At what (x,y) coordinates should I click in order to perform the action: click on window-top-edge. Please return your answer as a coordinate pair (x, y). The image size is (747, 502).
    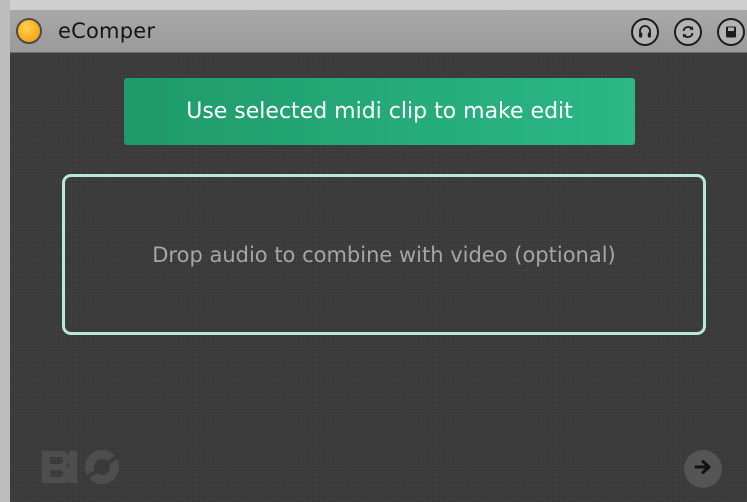
    Looking at the image, I should click on (373, 5).